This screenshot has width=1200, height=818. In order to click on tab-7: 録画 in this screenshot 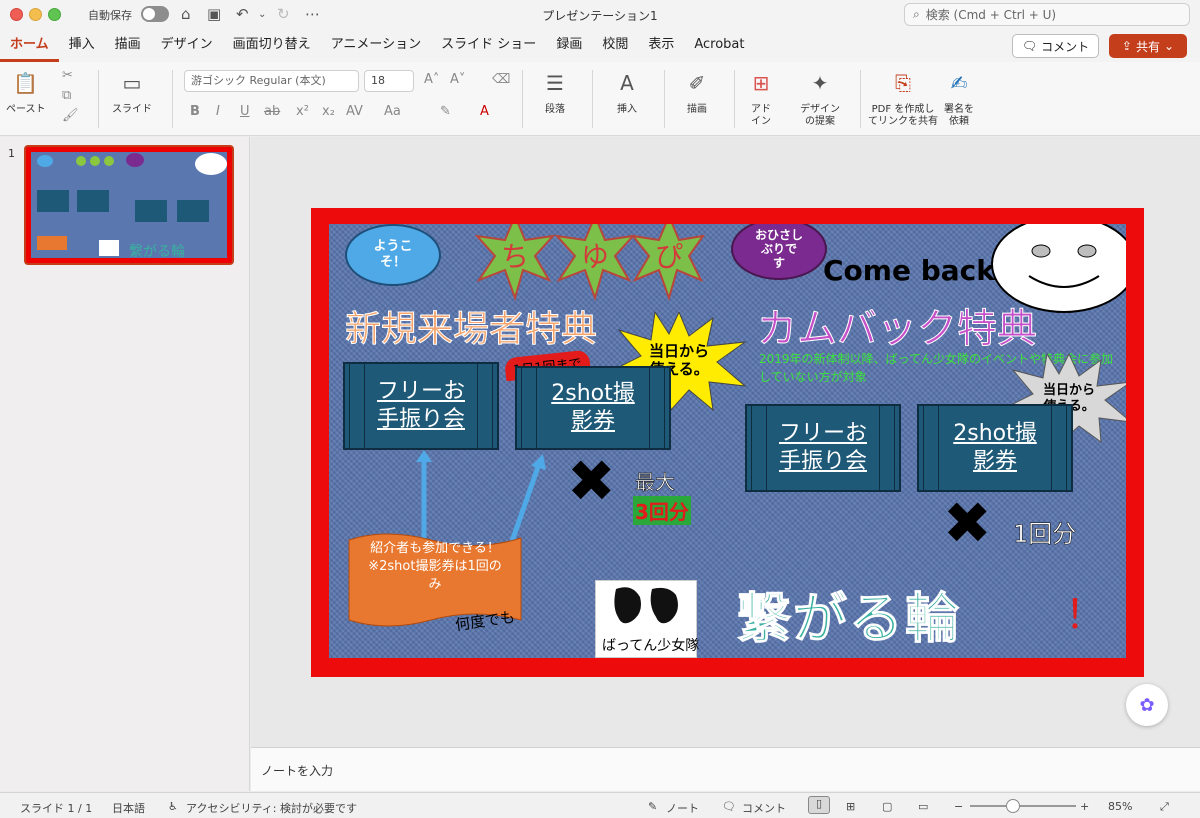, I will do `click(569, 46)`.